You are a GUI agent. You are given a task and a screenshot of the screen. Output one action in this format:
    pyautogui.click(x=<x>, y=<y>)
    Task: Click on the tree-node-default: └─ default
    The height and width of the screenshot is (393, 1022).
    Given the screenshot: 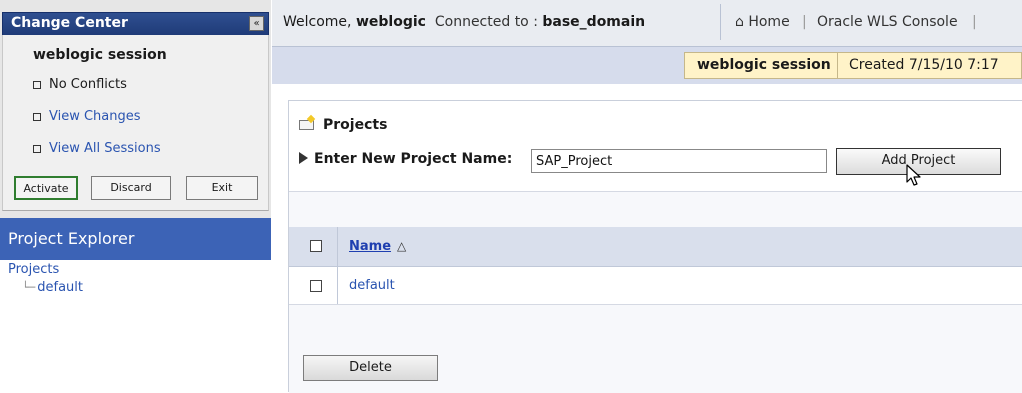 What is the action you would take?
    pyautogui.click(x=52, y=287)
    